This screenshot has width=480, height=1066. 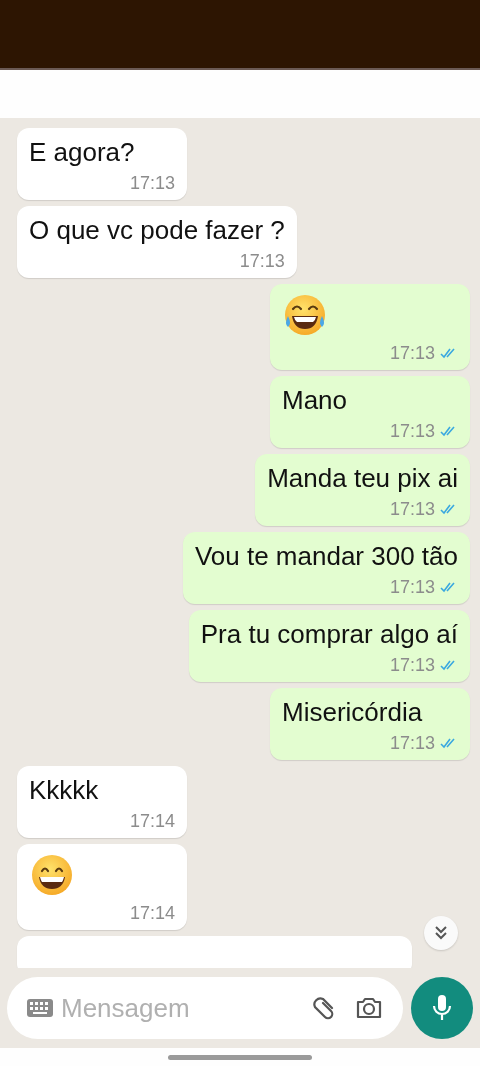 I want to click on grinning-emoji-icon, so click(x=52, y=875).